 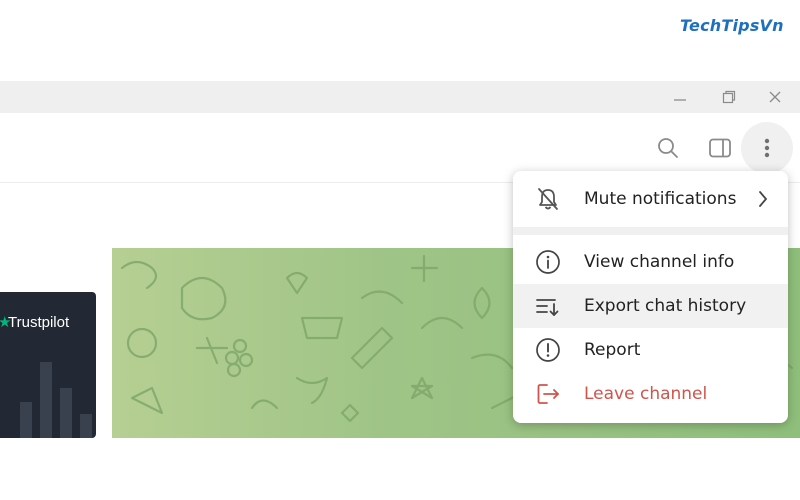 I want to click on menu-item-leave-channel: Leave channel, so click(x=650, y=394).